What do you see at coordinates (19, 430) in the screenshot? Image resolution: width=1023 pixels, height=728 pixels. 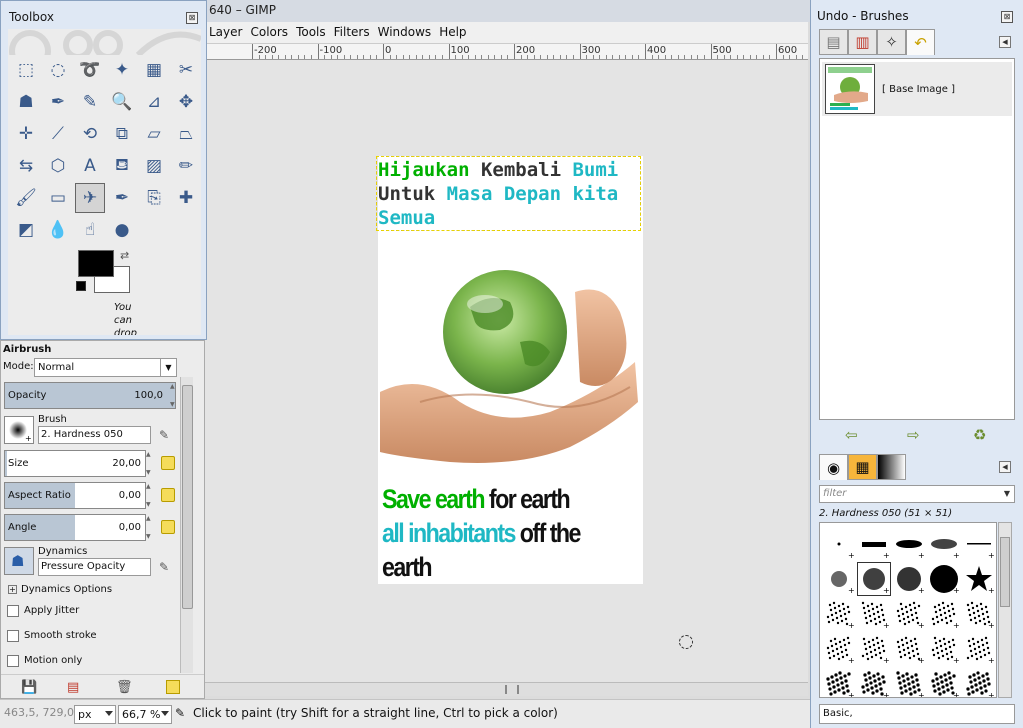 I see `brush-preview-button: +` at bounding box center [19, 430].